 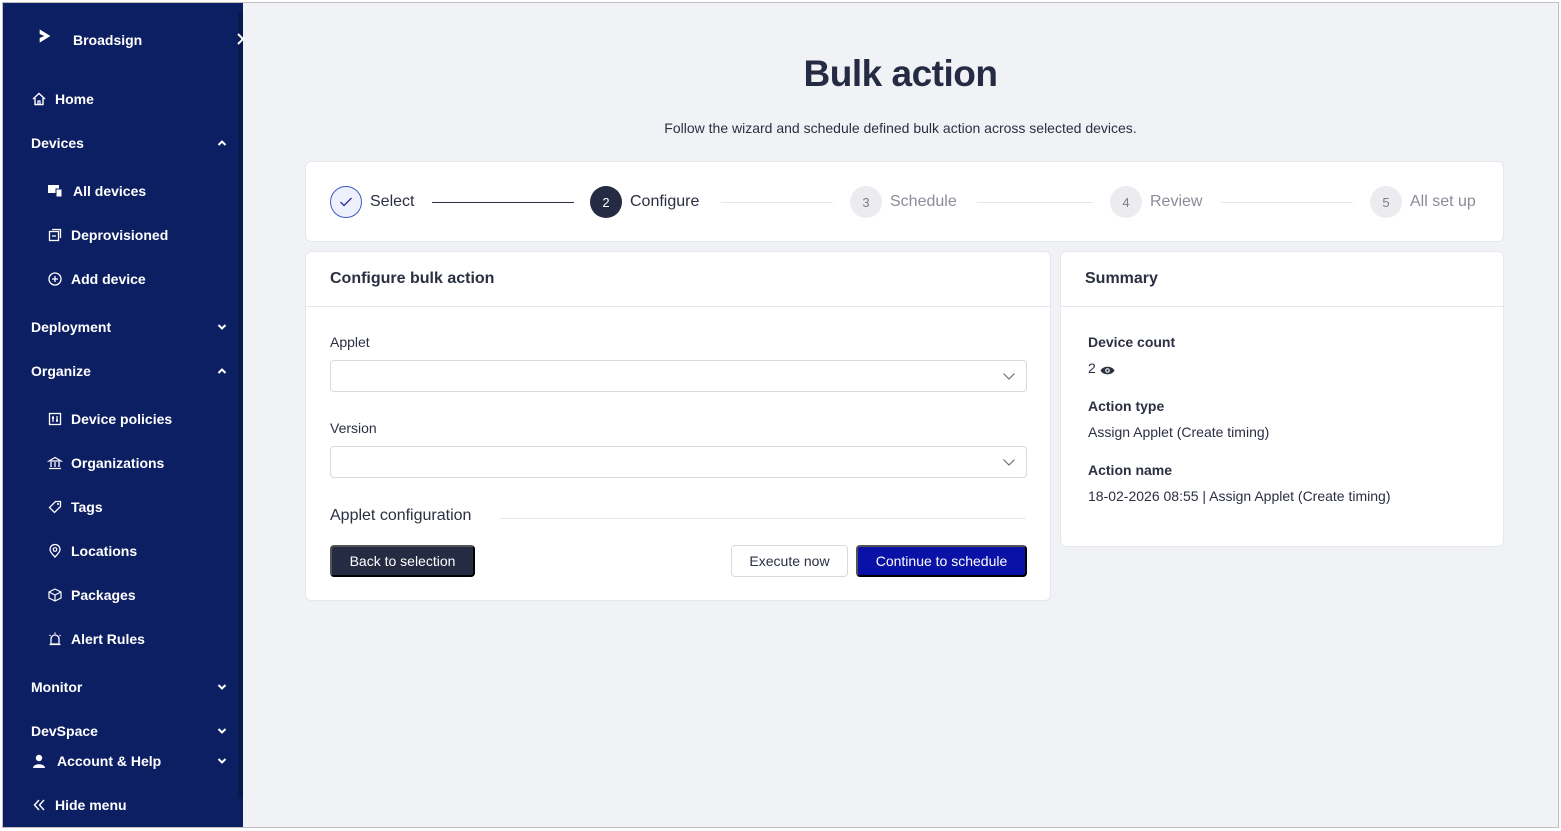 I want to click on sidebar-item-label: All devices, so click(x=110, y=191).